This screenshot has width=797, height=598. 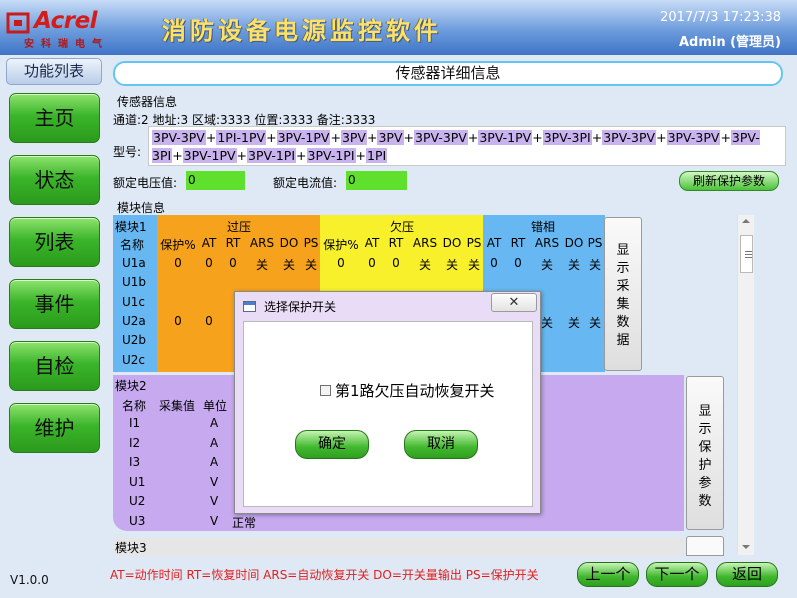 What do you see at coordinates (134, 406) in the screenshot?
I see `module2-header-name: 名称` at bounding box center [134, 406].